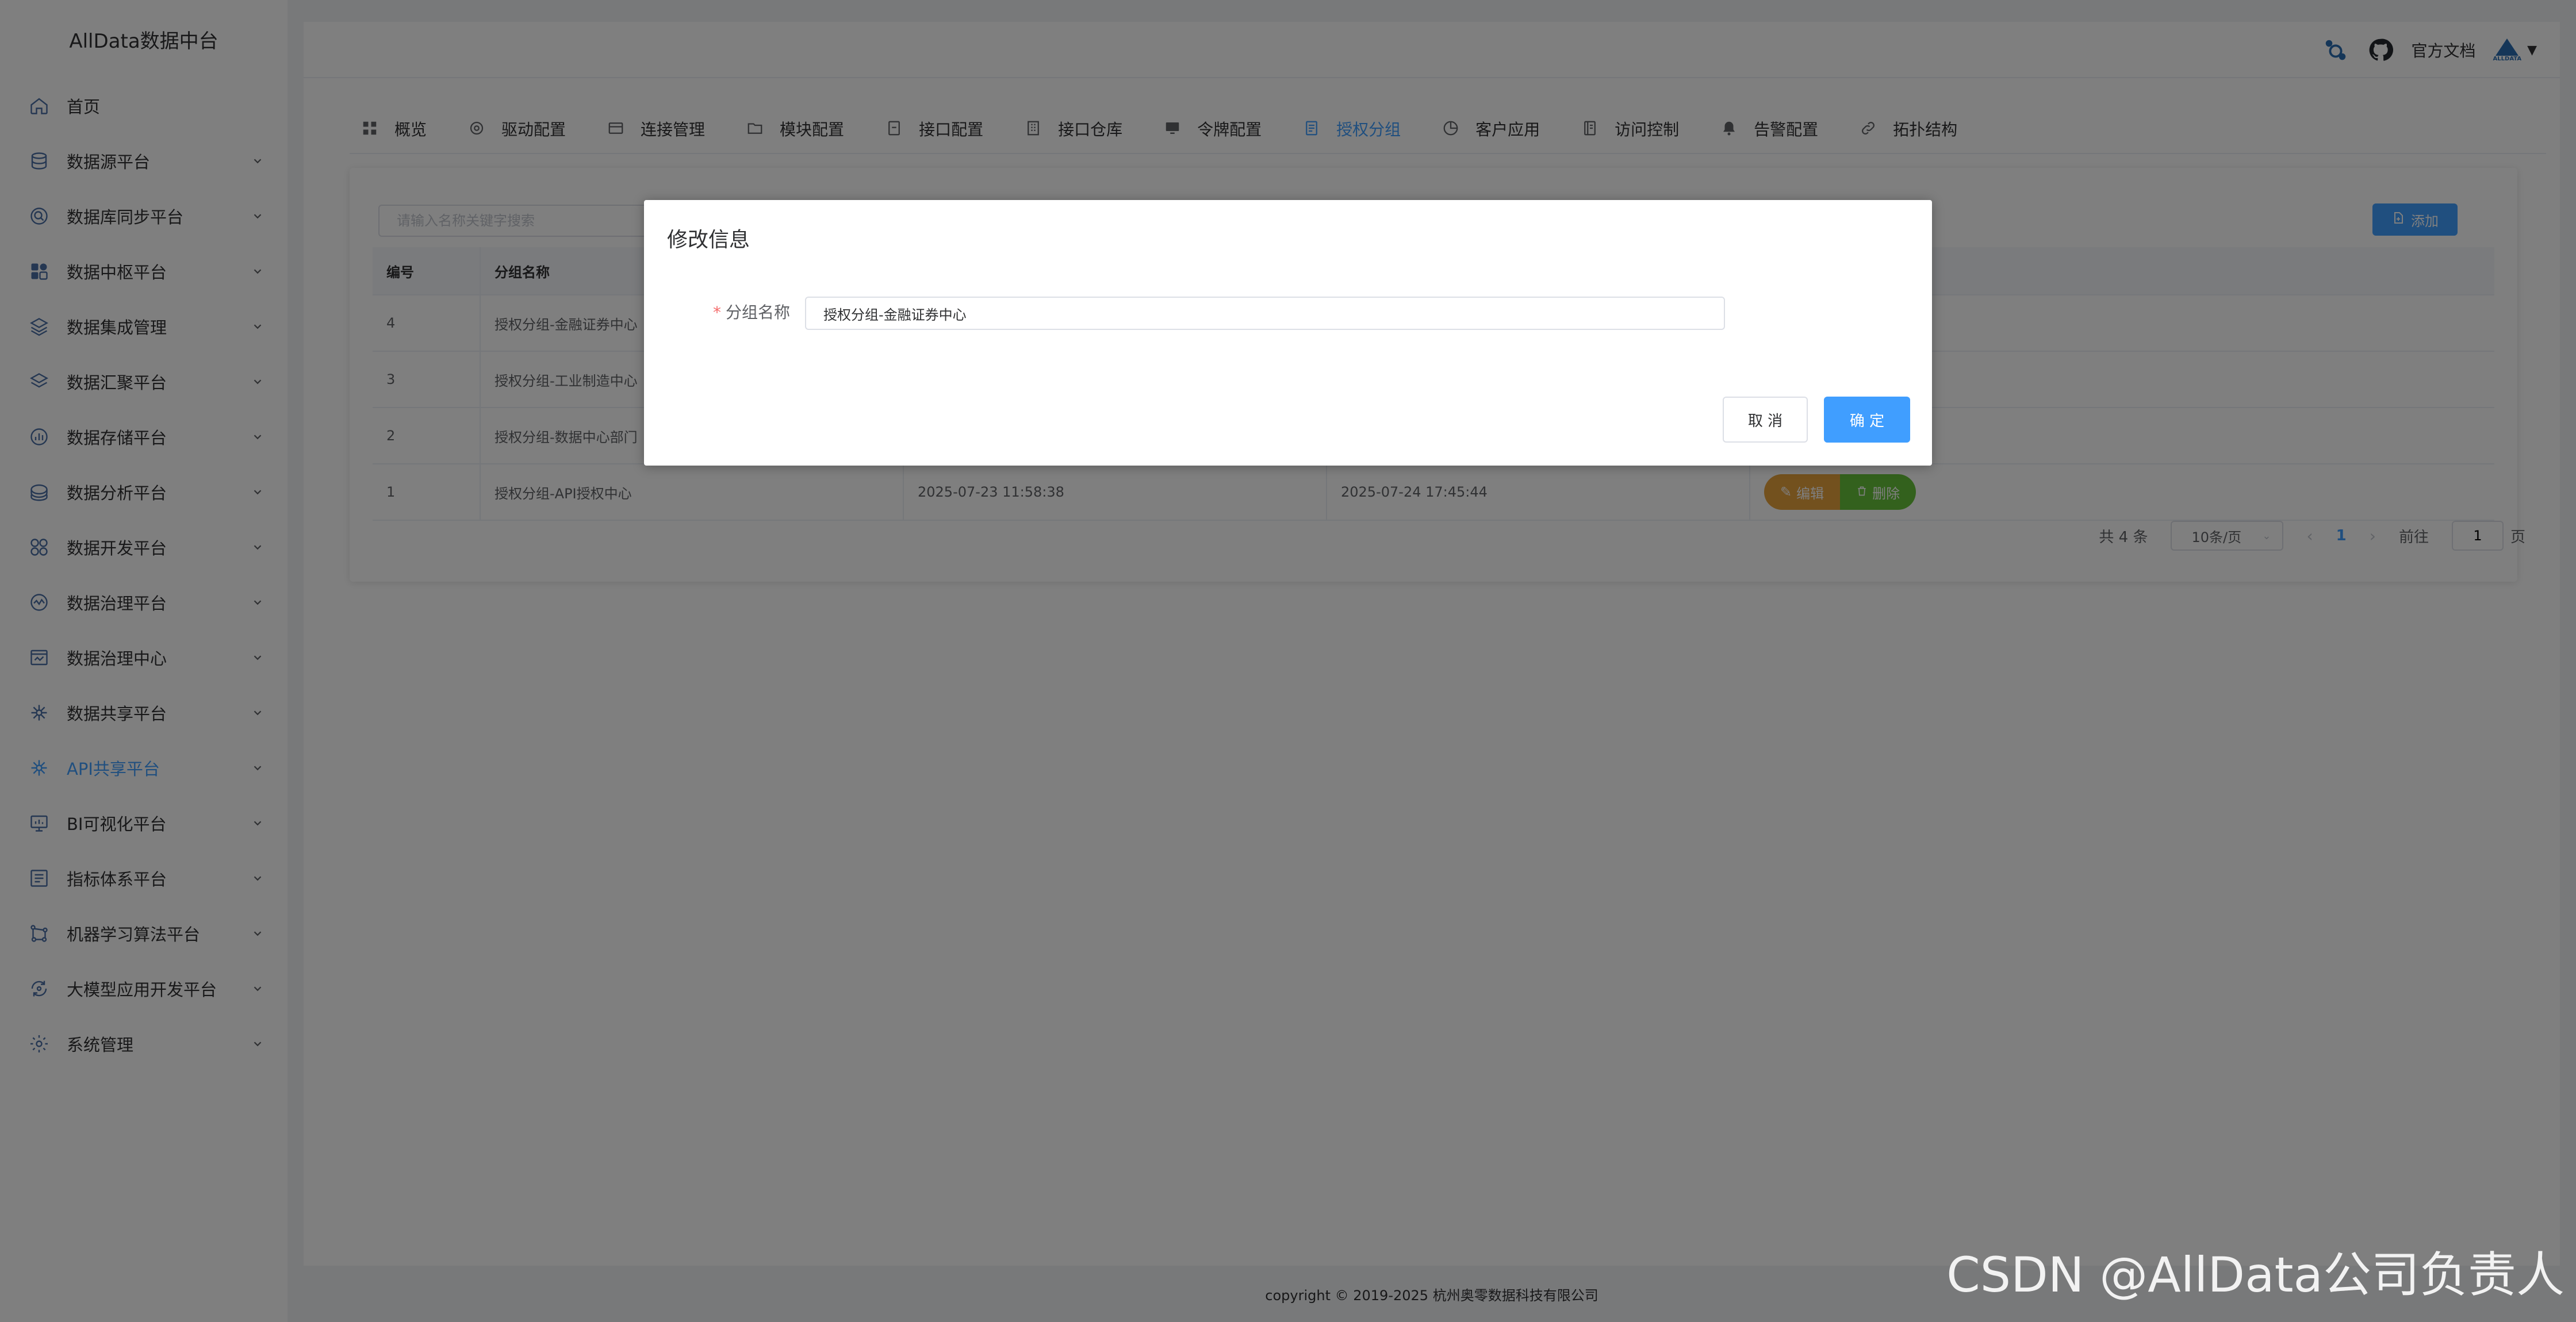 The width and height of the screenshot is (2576, 1322). I want to click on confirm-button: 确 定, so click(1867, 420).